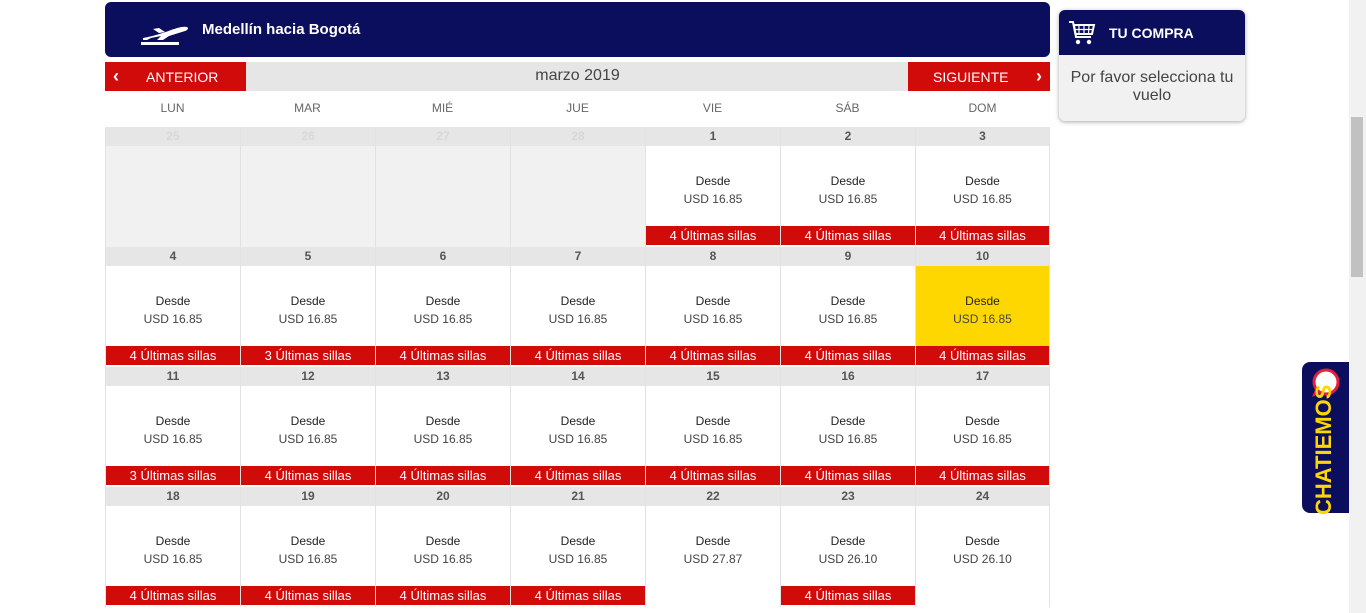  I want to click on calendar-day: 24 Desde USD 26.10, so click(982, 547).